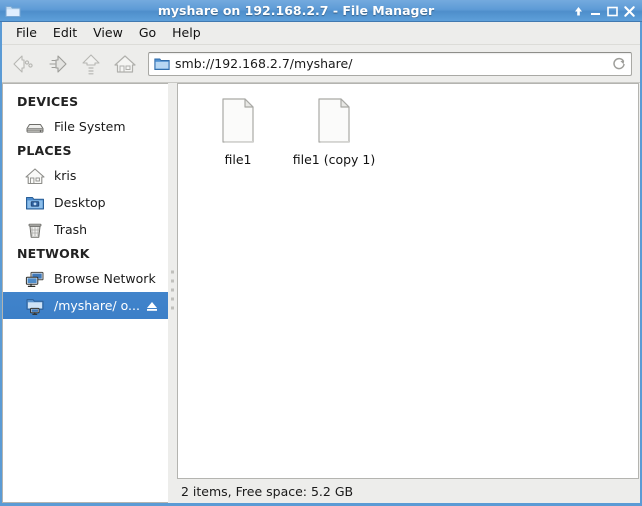 The image size is (642, 506). Describe the element at coordinates (267, 491) in the screenshot. I see `status-text: 2 items, Free space: 5.2 GB` at that location.